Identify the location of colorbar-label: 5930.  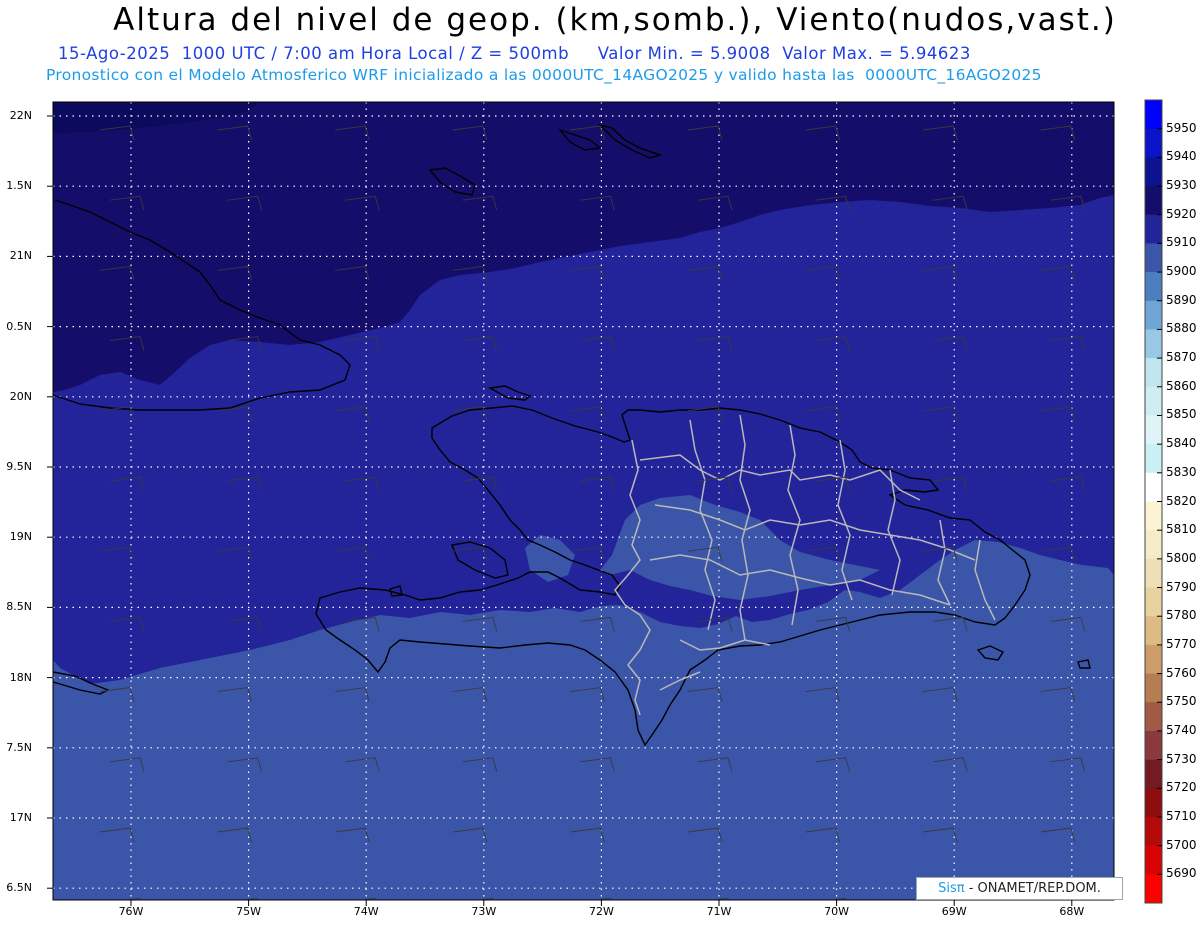
(1181, 185).